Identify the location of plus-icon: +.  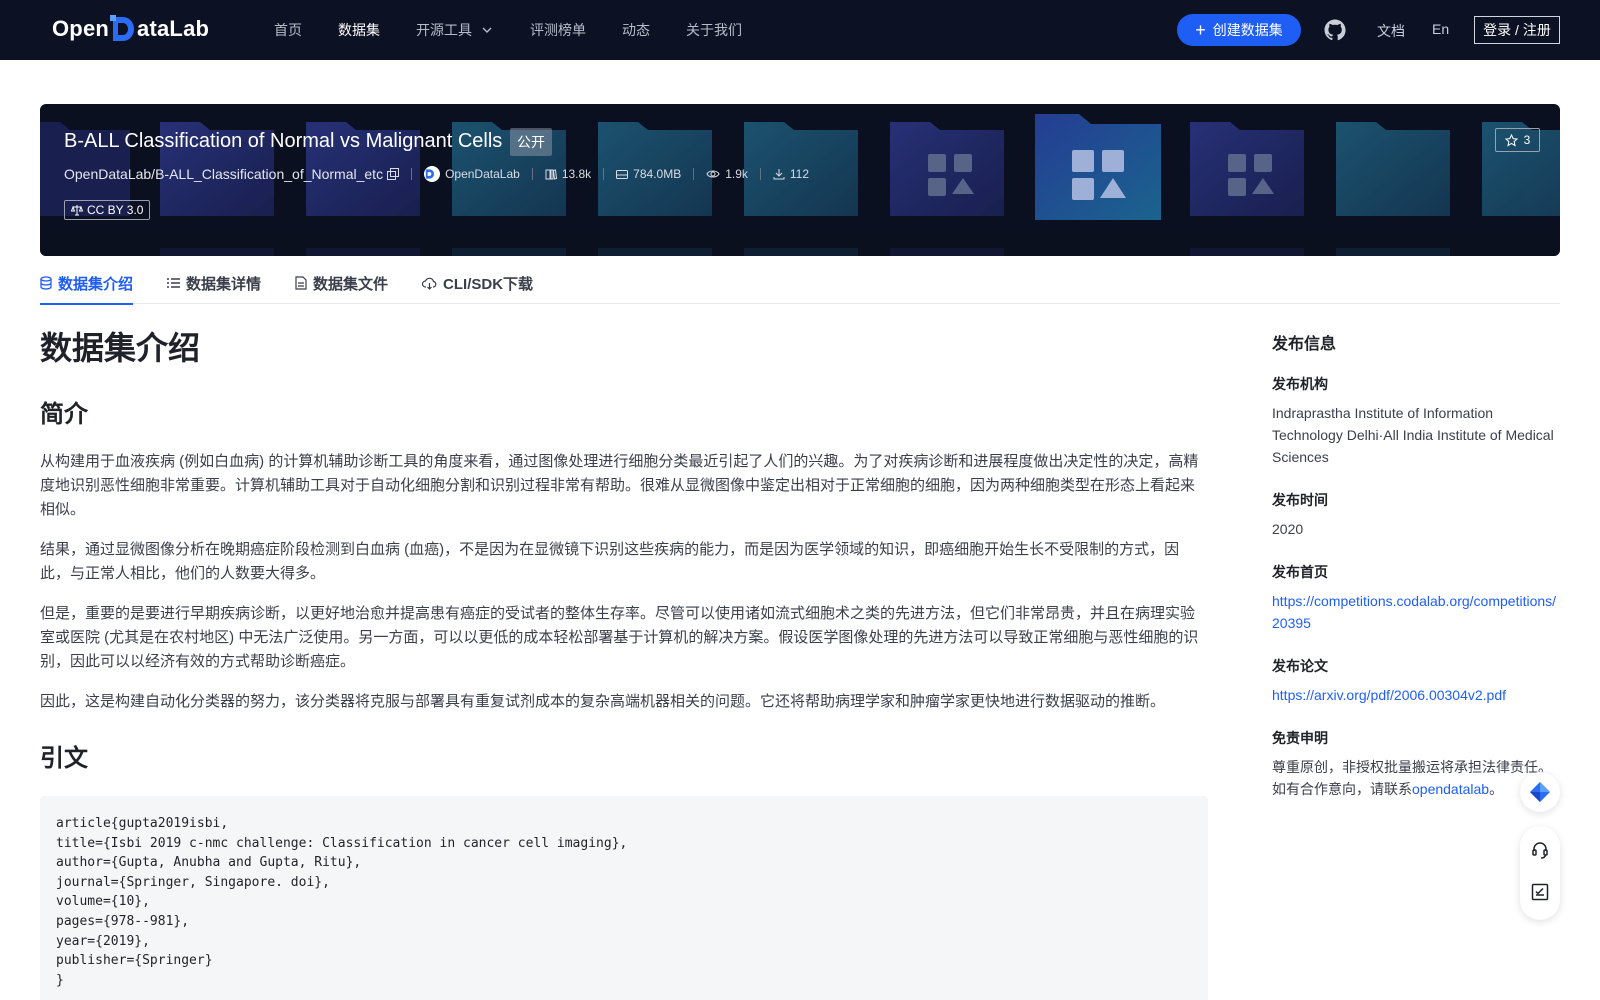
(1200, 30).